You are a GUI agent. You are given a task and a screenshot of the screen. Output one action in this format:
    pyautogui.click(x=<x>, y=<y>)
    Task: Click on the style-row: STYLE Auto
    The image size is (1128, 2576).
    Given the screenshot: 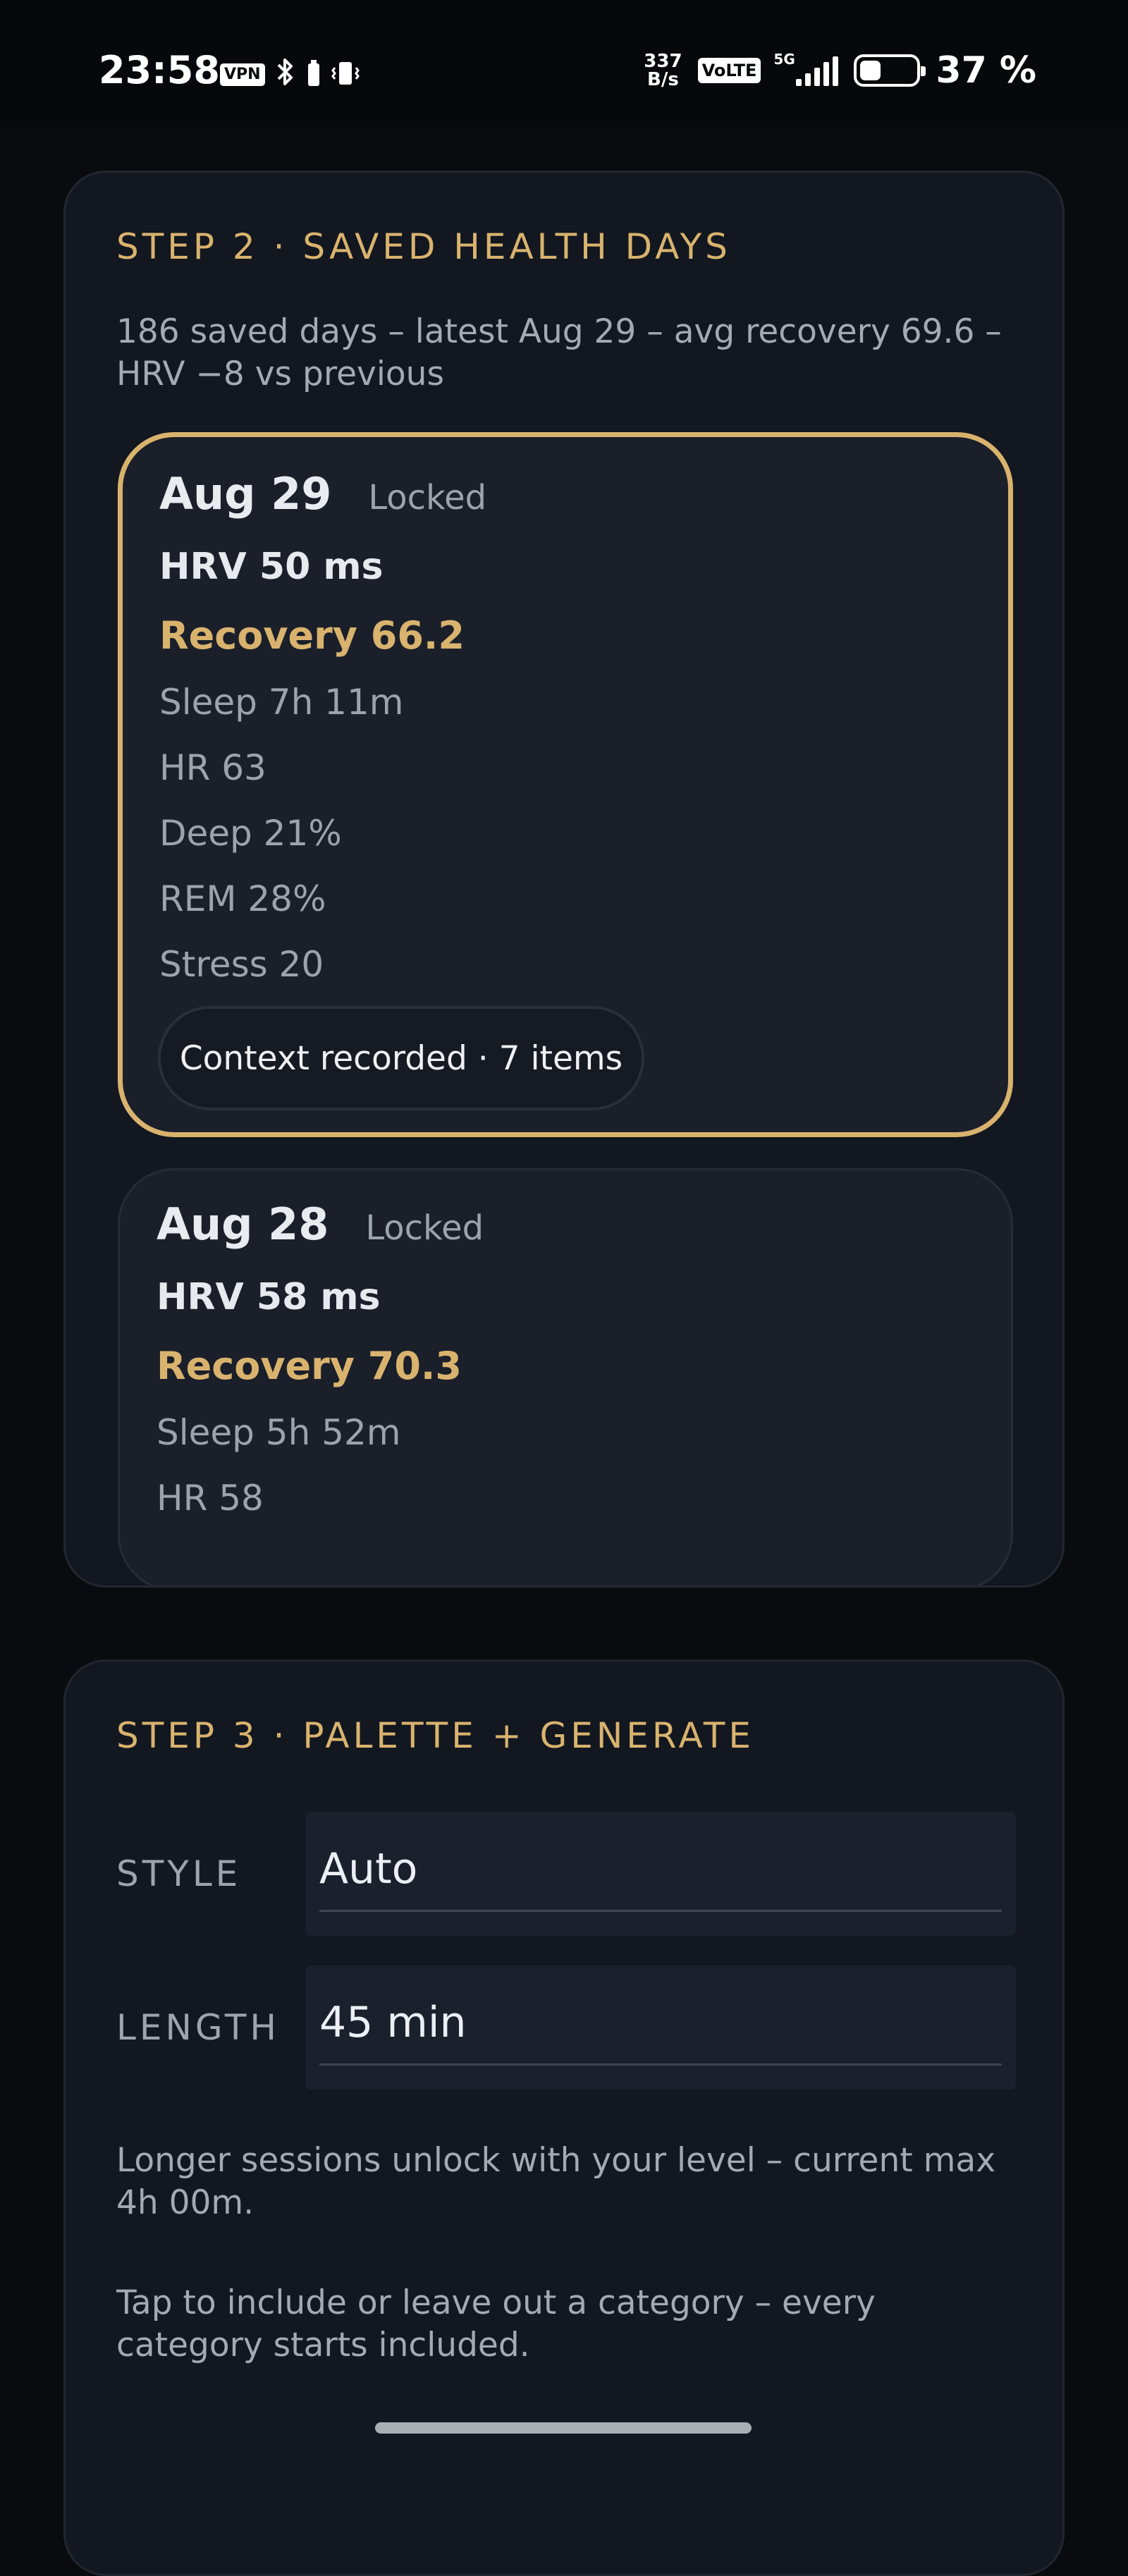 What is the action you would take?
    pyautogui.click(x=564, y=1874)
    